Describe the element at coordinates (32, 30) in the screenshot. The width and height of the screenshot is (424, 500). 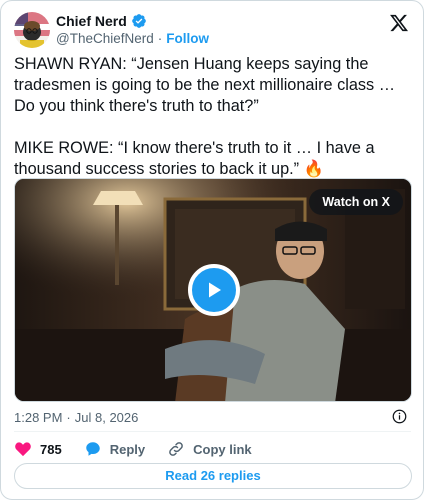
I see `avatar` at that location.